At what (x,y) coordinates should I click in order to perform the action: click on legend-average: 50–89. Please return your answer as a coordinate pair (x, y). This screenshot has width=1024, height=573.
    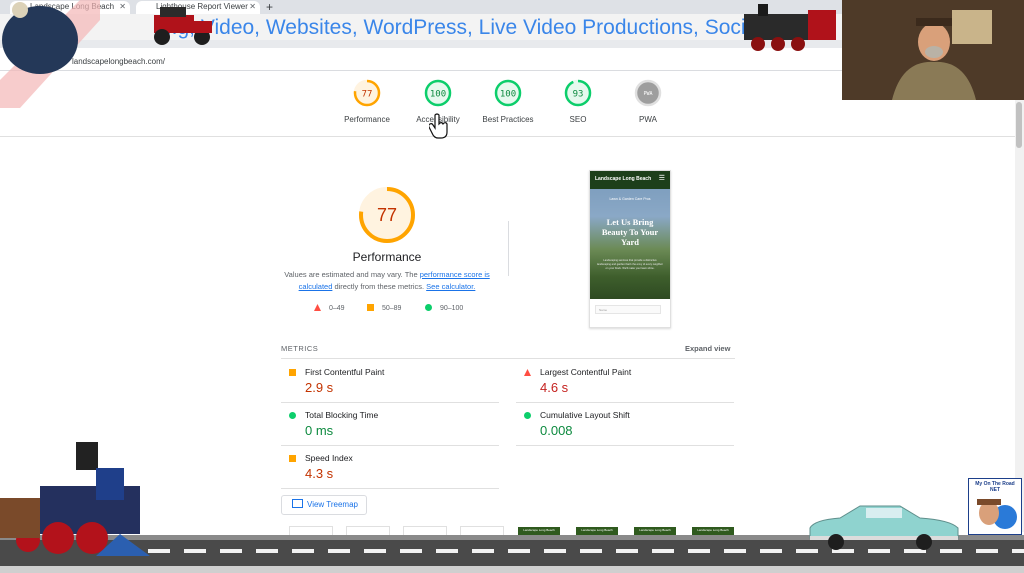
    Looking at the image, I should click on (384, 308).